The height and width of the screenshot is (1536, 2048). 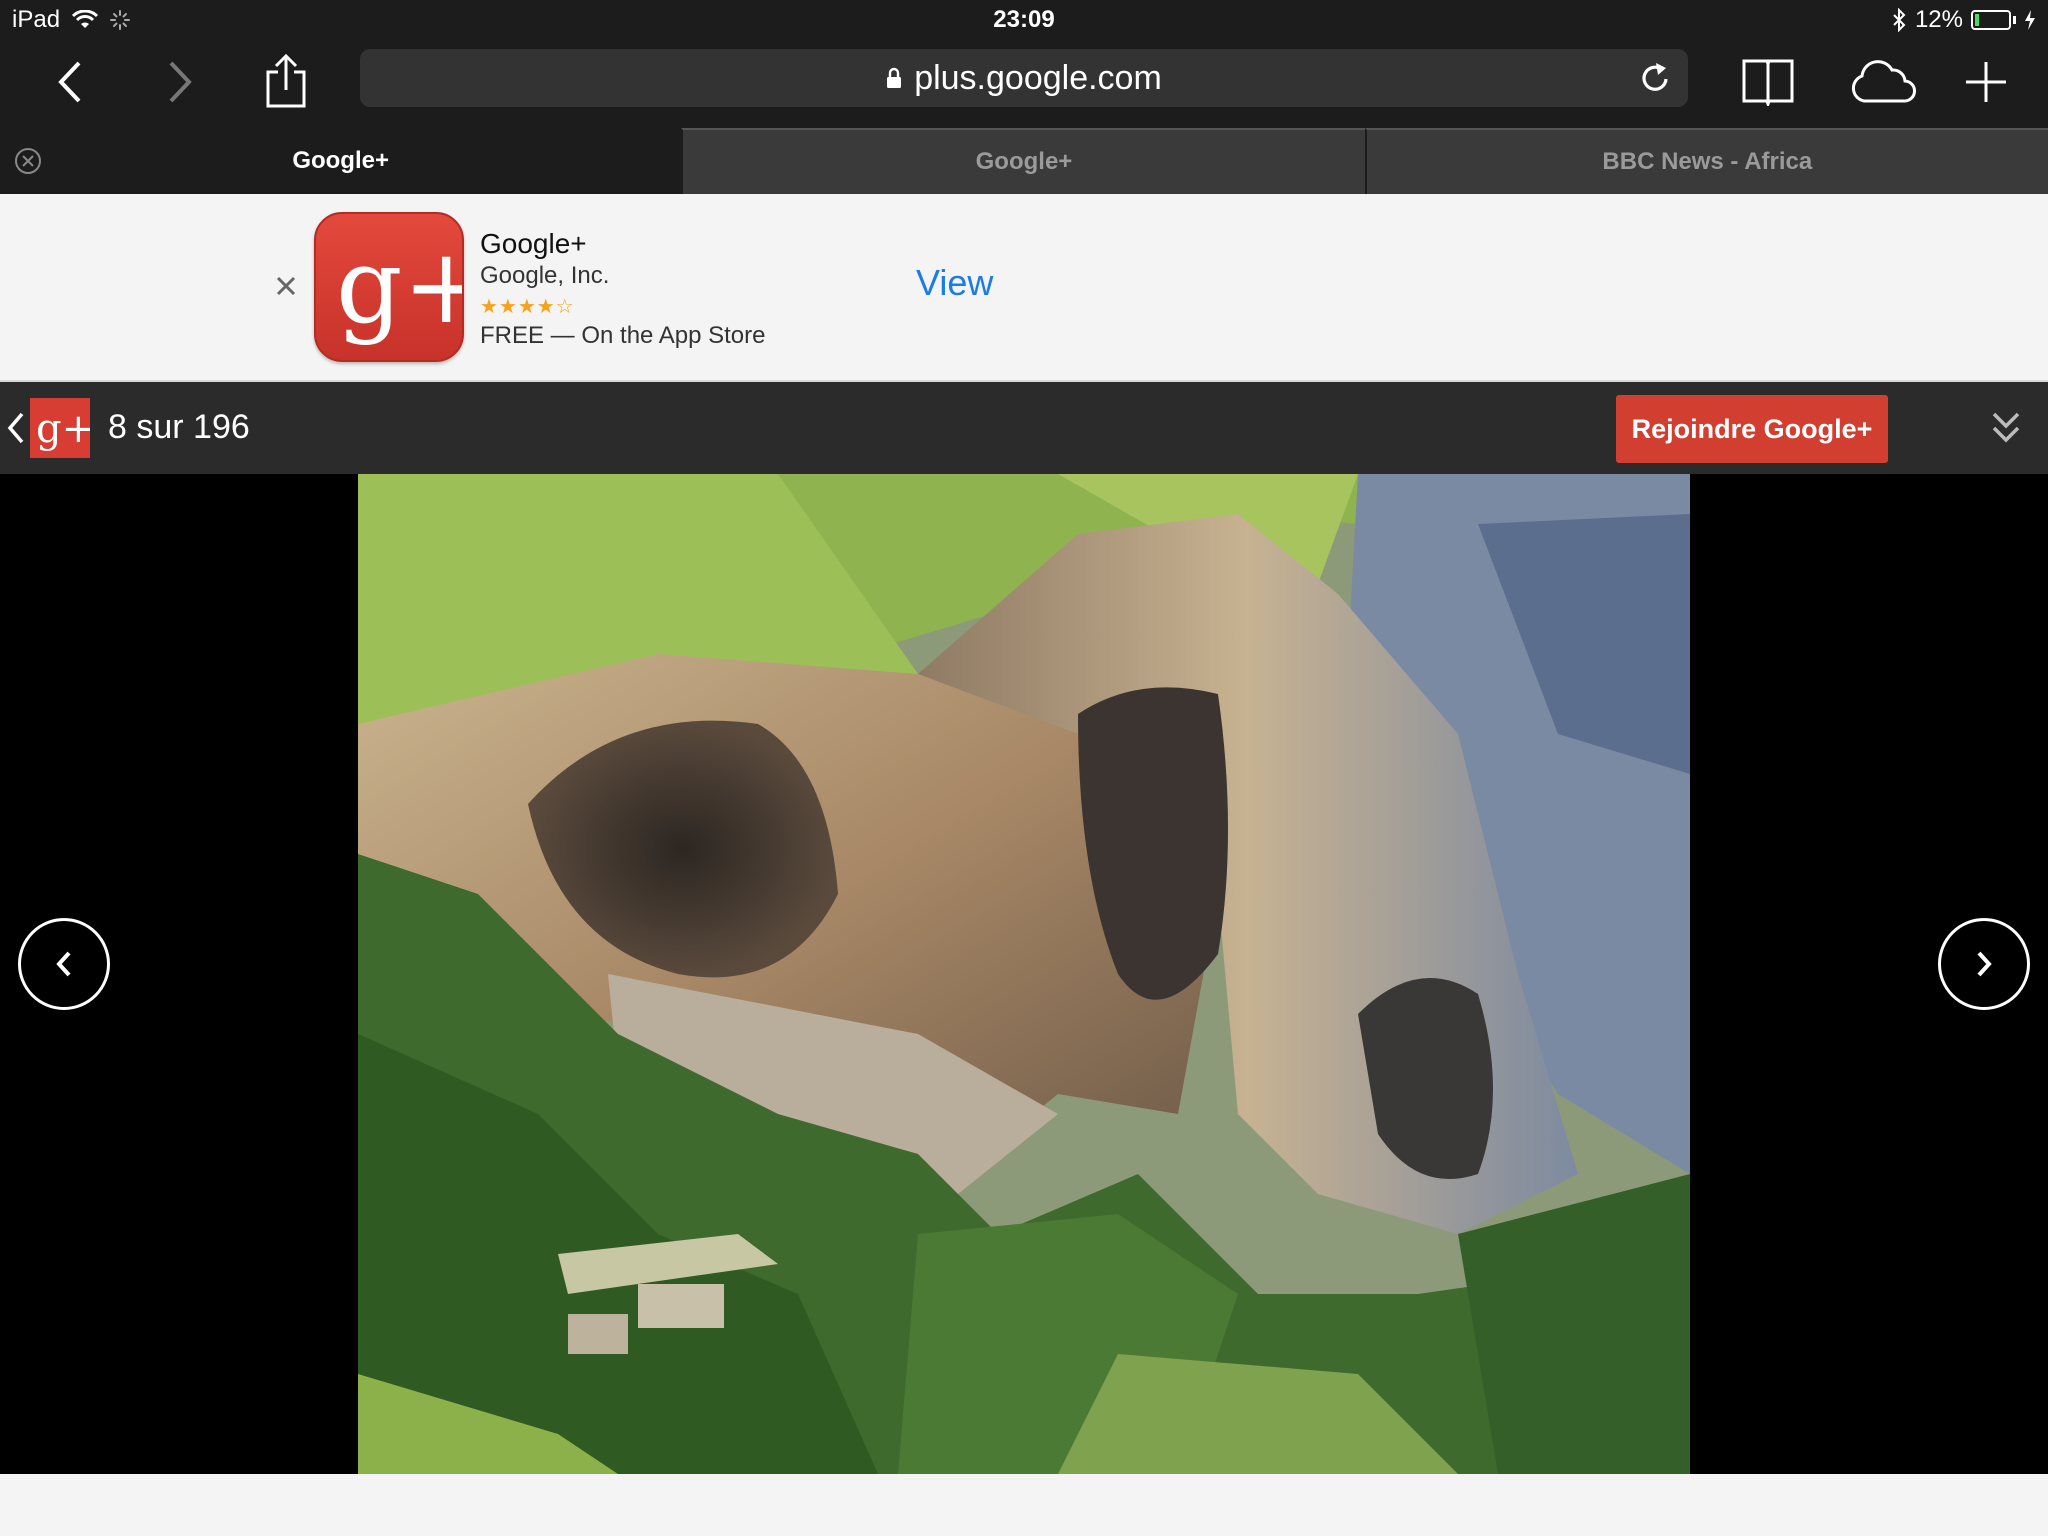 I want to click on next-photo-button, so click(x=1984, y=964).